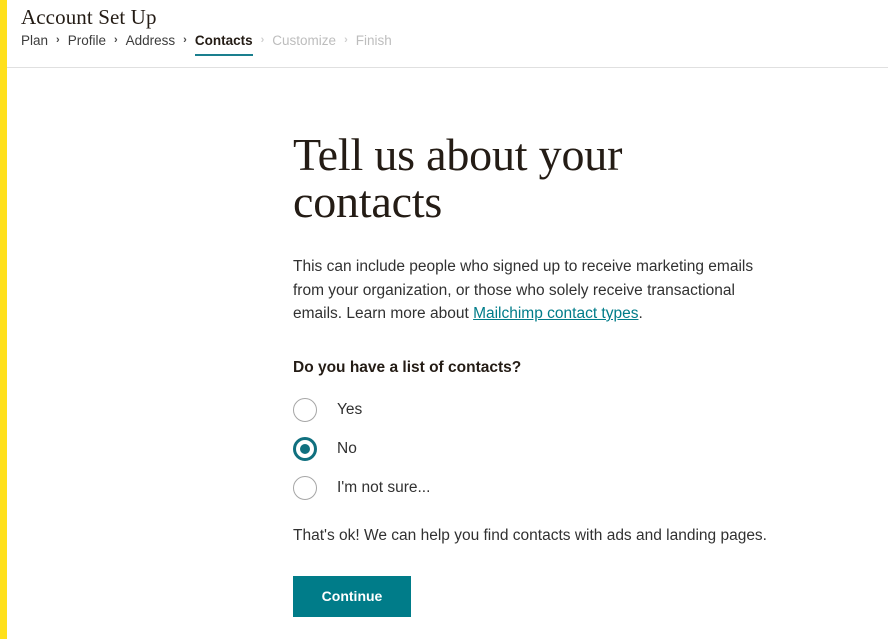 Image resolution: width=888 pixels, height=639 pixels. Describe the element at coordinates (548, 449) in the screenshot. I see `radio-option-no: No` at that location.